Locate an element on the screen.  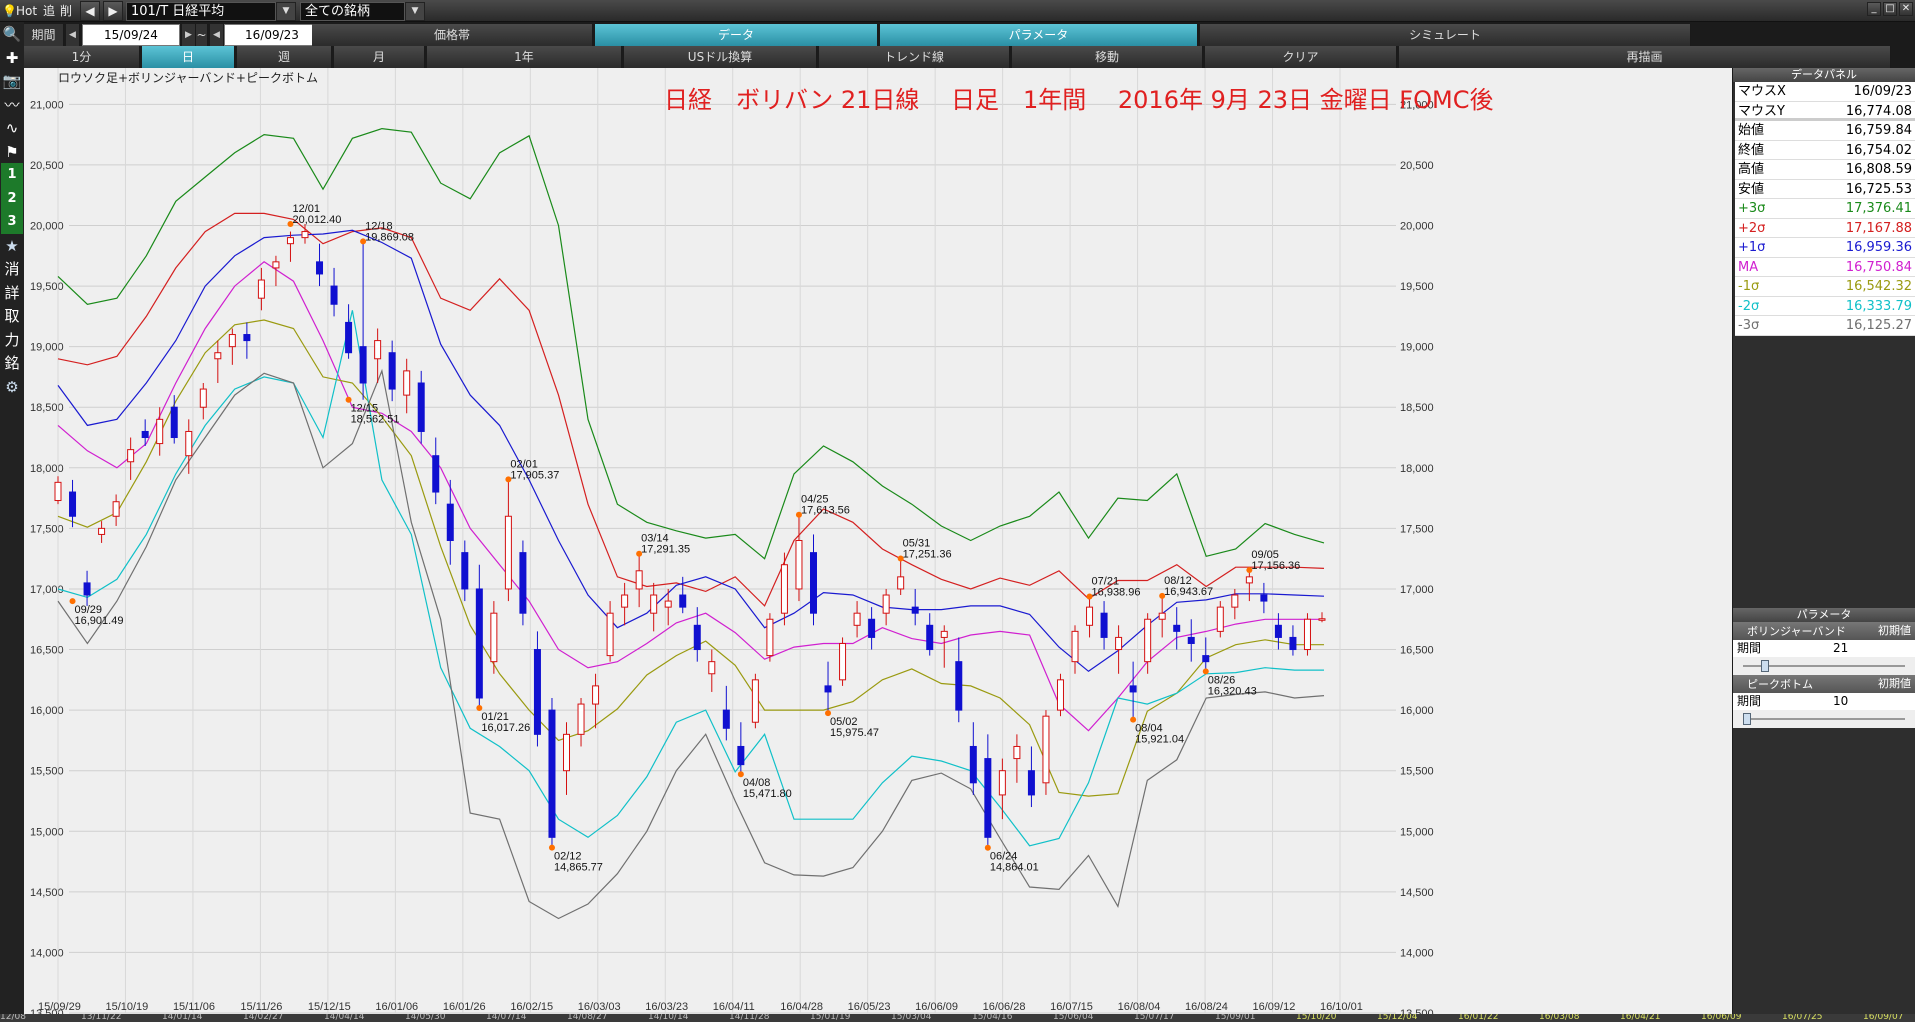
data-row: マウスY 16,774.08 is located at coordinates (1825, 111).